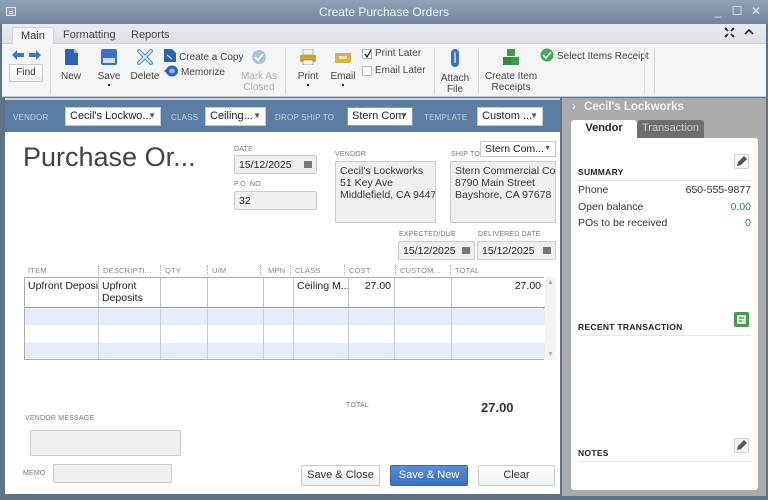  I want to click on mpn-cell, so click(278, 292).